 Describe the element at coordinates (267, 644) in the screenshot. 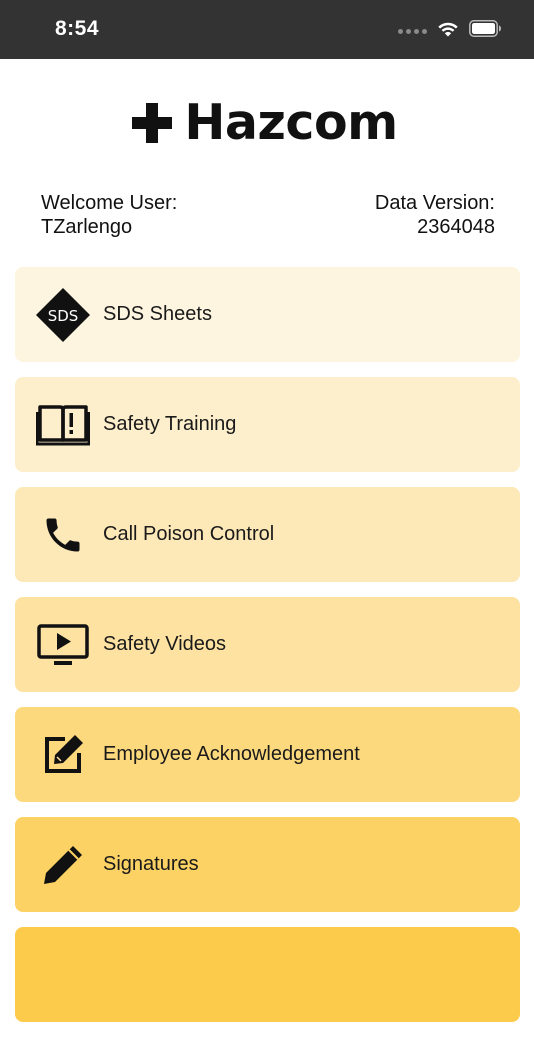

I see `menu-item-safety-videos: Safety Videos` at that location.